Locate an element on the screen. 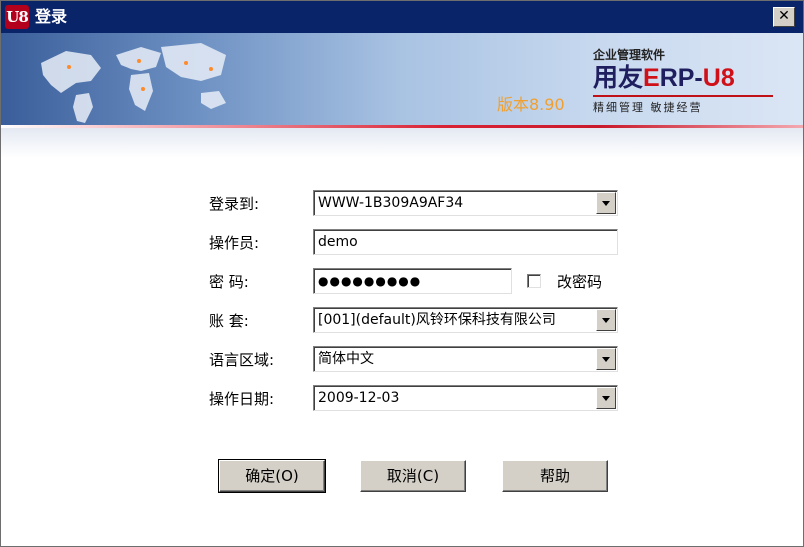 The image size is (804, 547). cancel-button: 取消(C) is located at coordinates (413, 476).